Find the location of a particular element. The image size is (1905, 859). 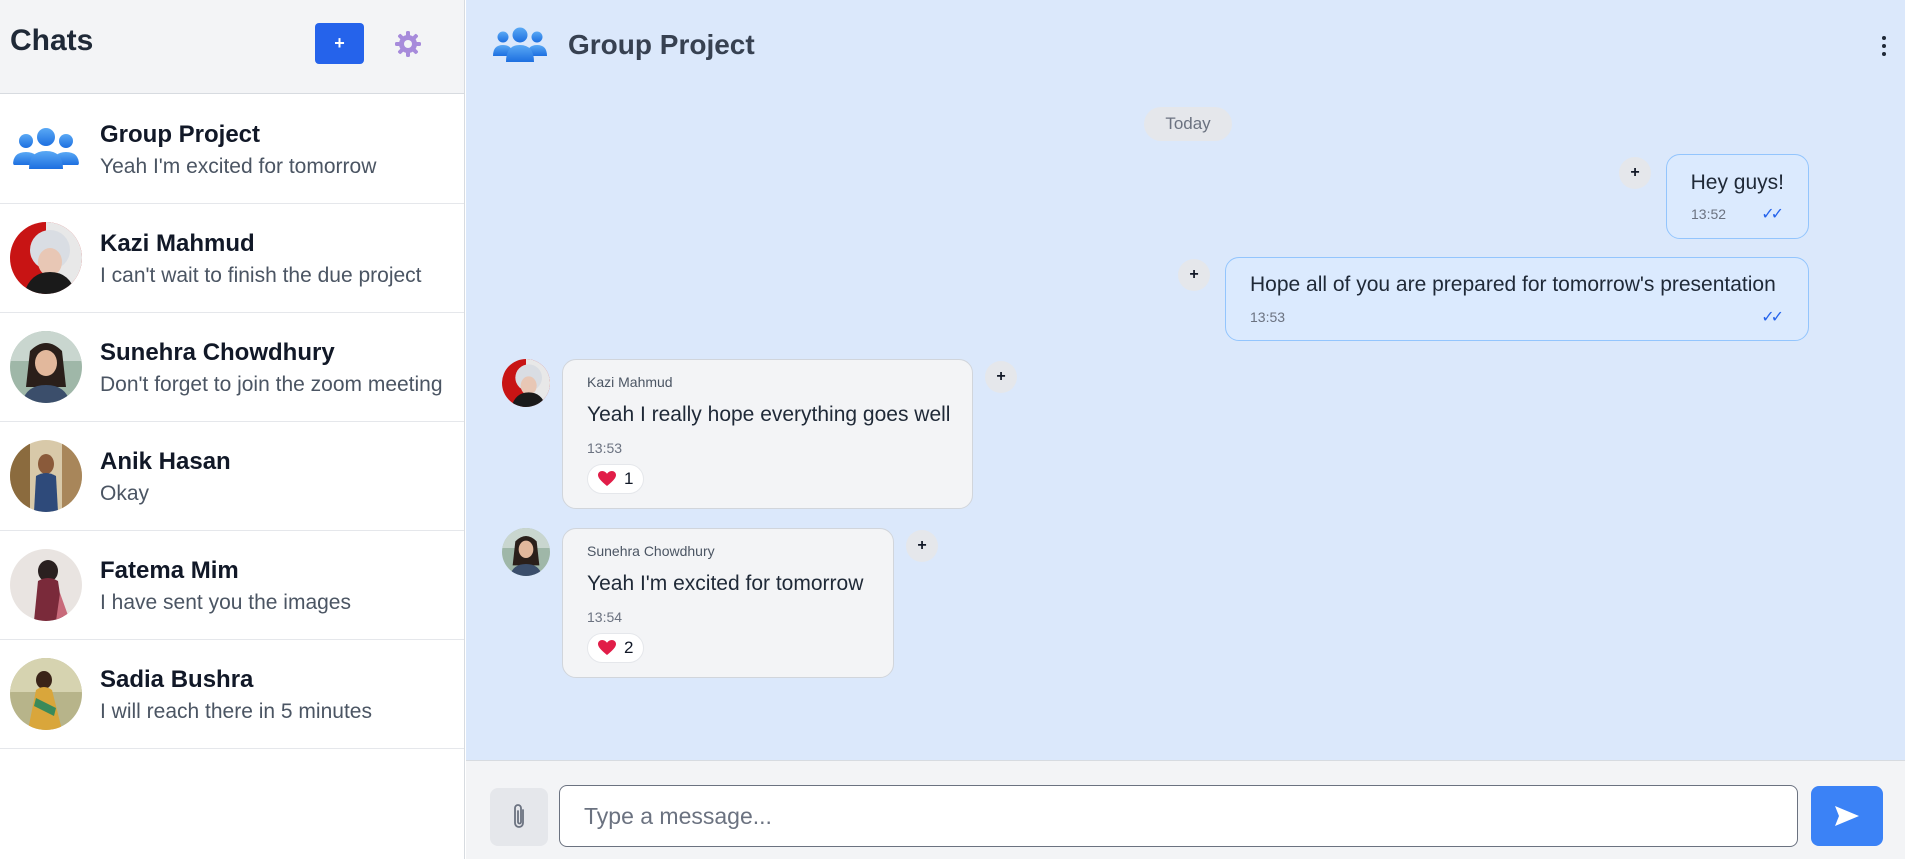

chat-preview: Don't forget to join the zoom meeting is located at coordinates (271, 384).